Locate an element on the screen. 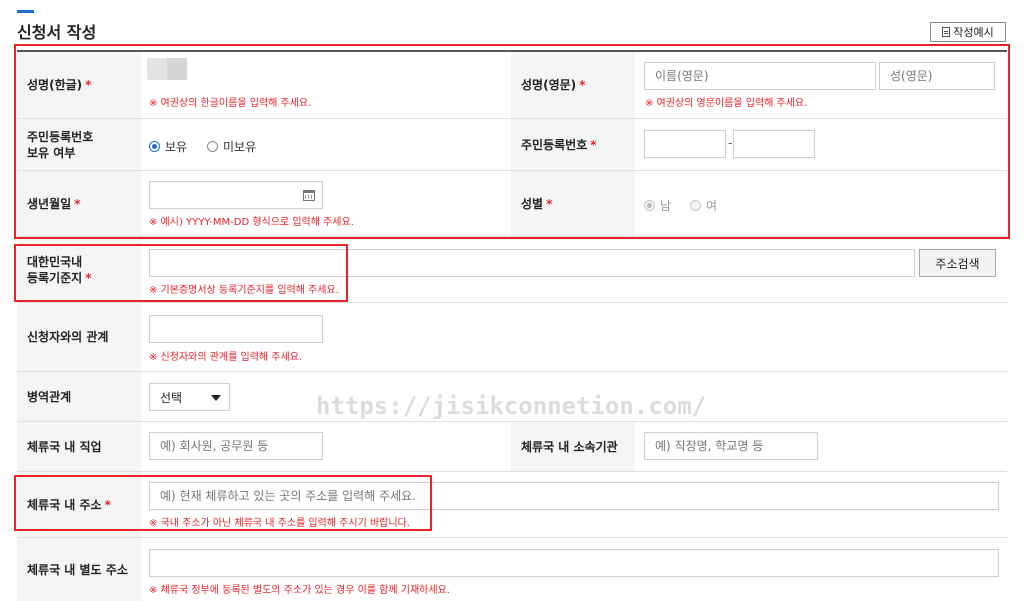 The width and height of the screenshot is (1024, 601). korean-name-input-blurred is located at coordinates (177, 69).